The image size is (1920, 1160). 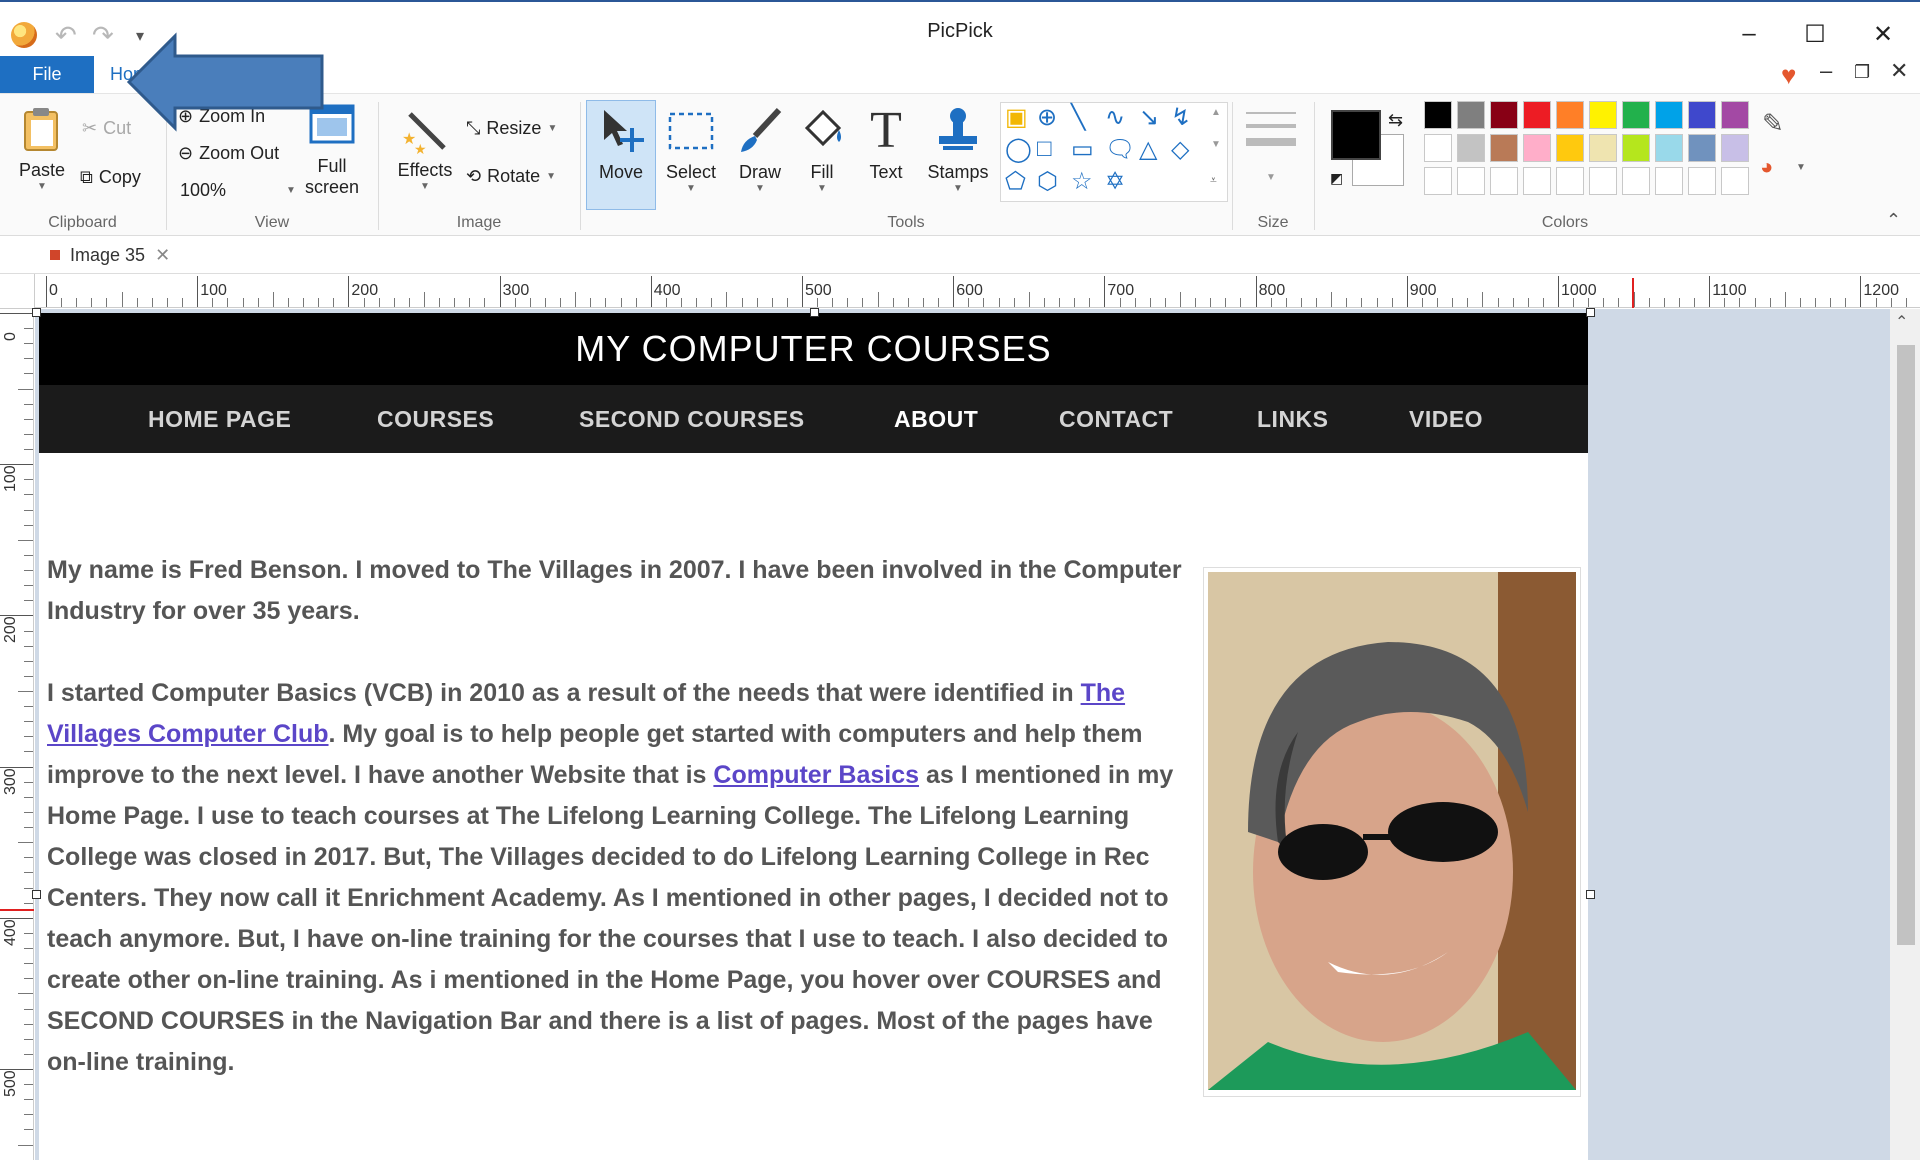 I want to click on scroll-up-icon: ⌃, so click(x=1901, y=322).